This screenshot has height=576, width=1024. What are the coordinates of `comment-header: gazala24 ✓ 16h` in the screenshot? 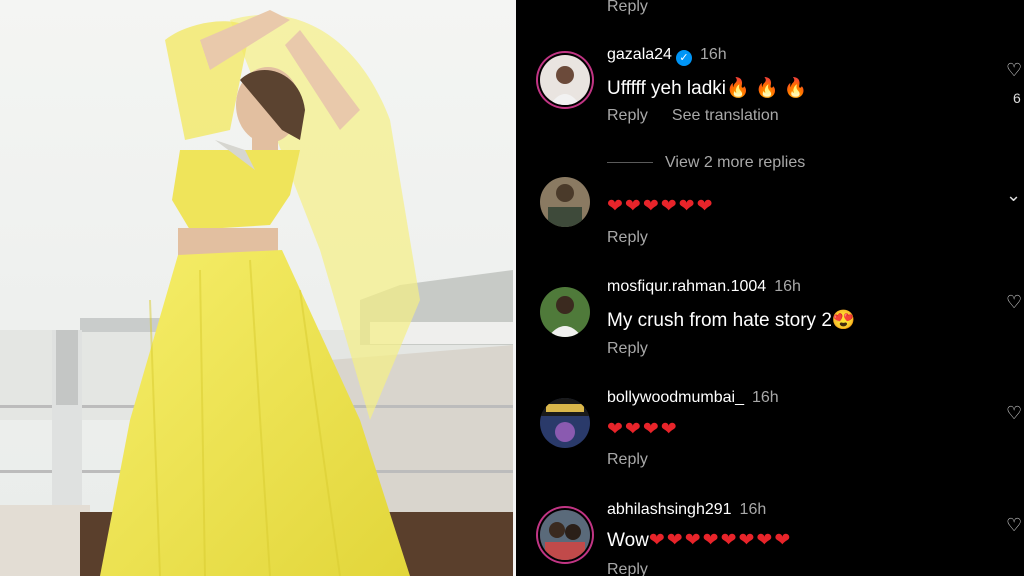 It's located at (667, 56).